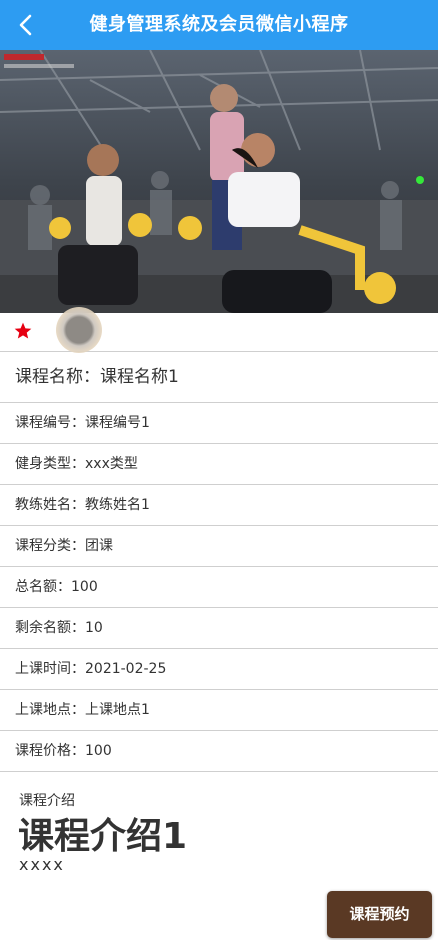 The image size is (438, 940). What do you see at coordinates (379, 914) in the screenshot?
I see `book-course-button: 课程预约` at bounding box center [379, 914].